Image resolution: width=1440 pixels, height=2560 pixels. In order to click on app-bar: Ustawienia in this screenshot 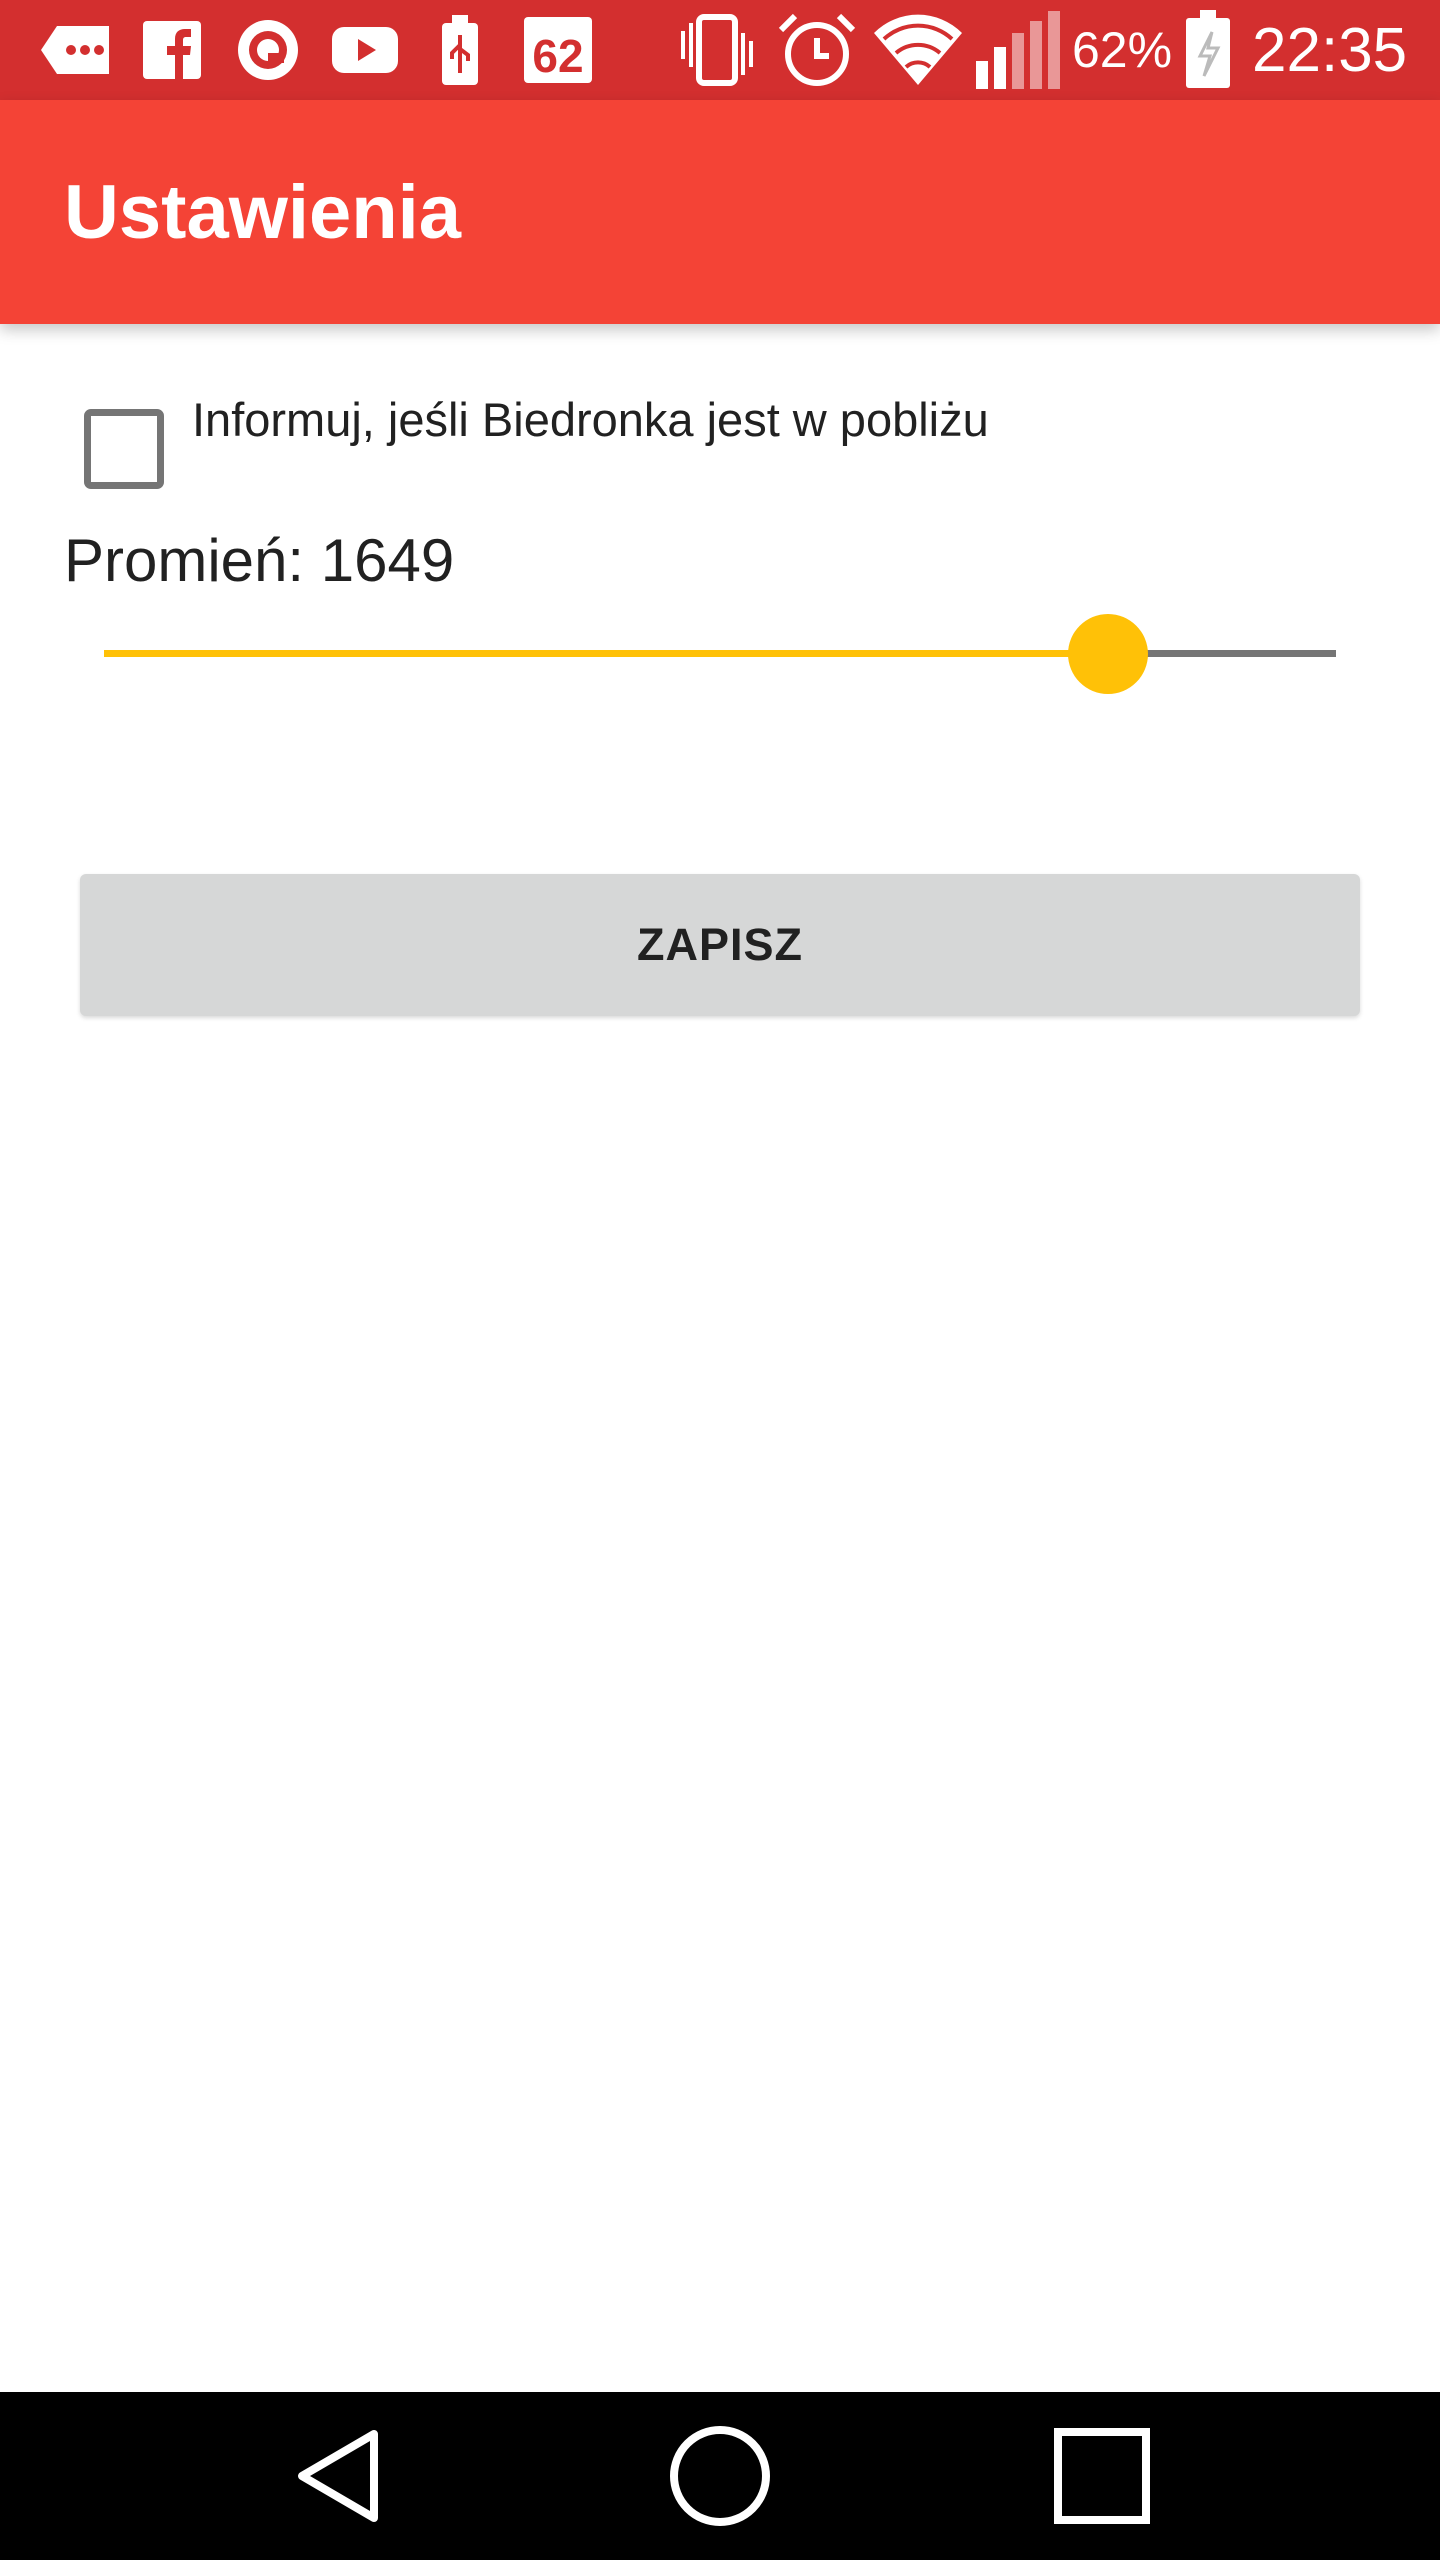, I will do `click(720, 212)`.